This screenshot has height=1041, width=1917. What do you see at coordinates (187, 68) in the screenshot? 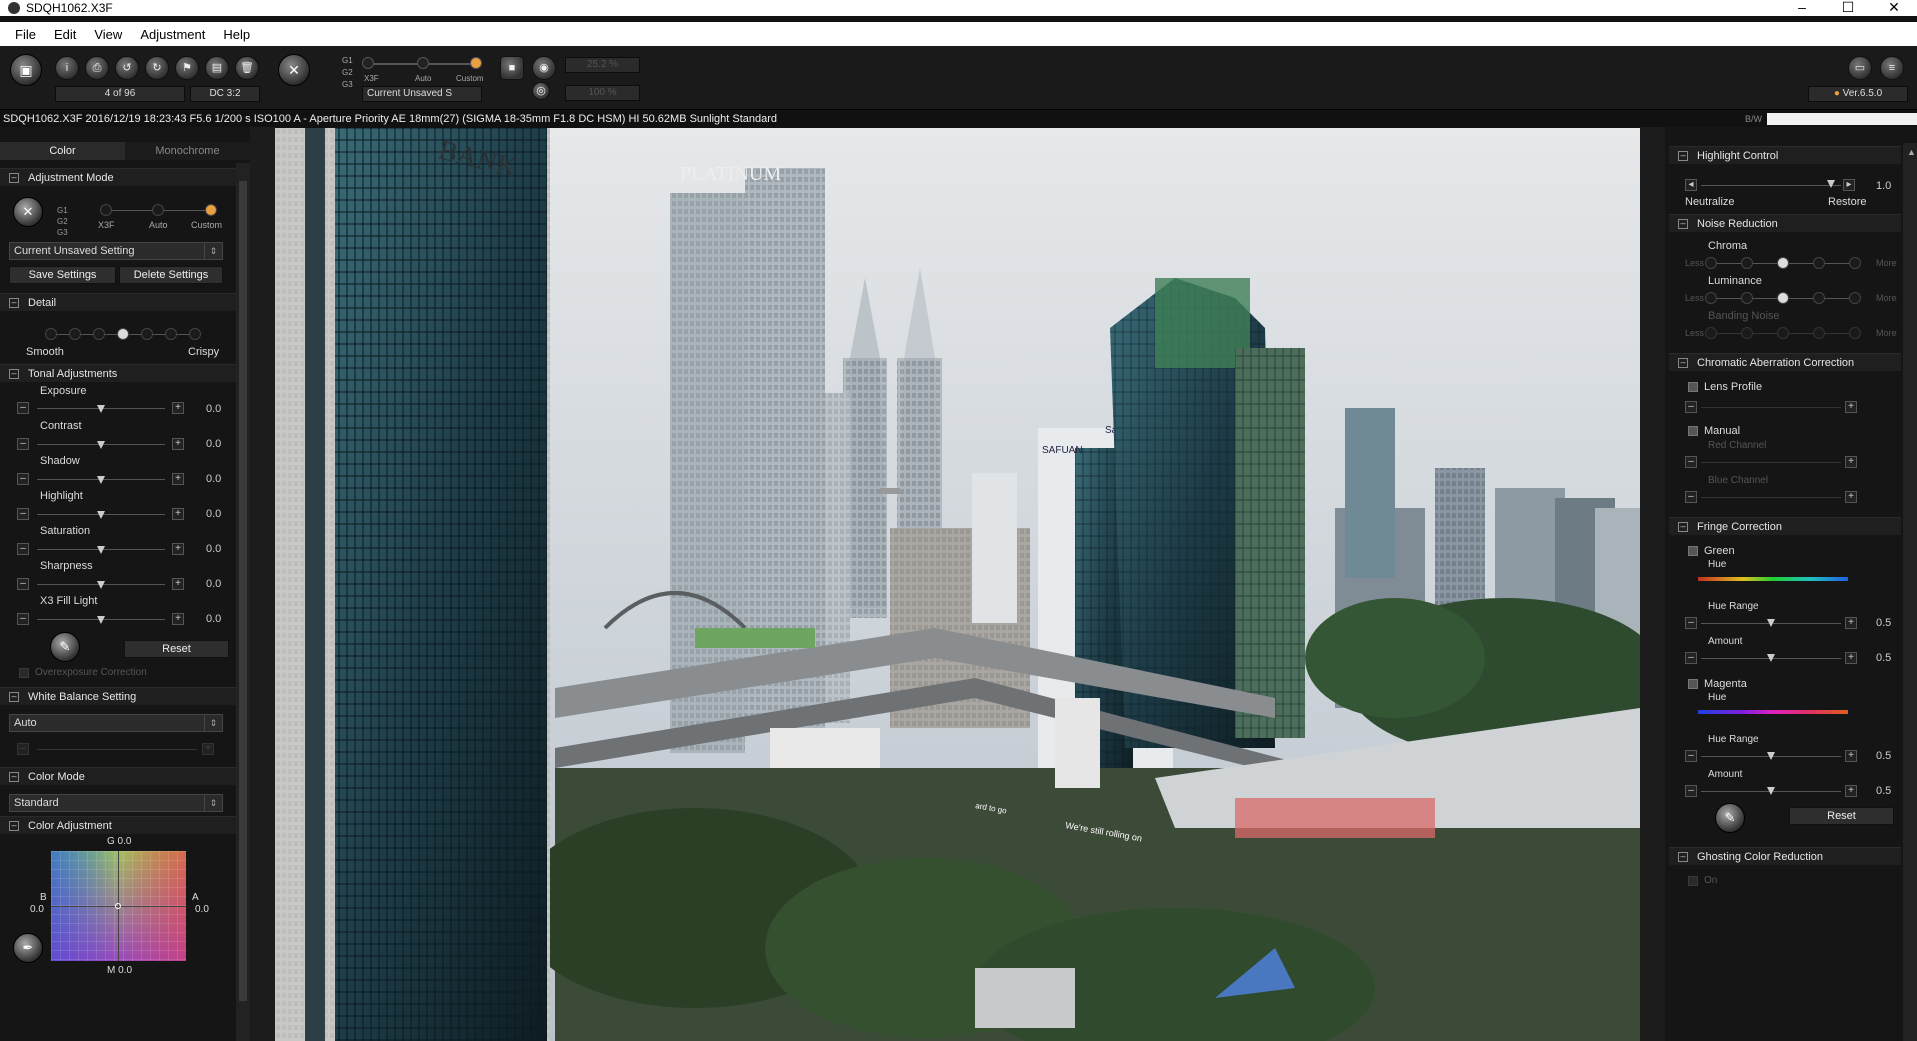
I see `flag-button: ⚑` at bounding box center [187, 68].